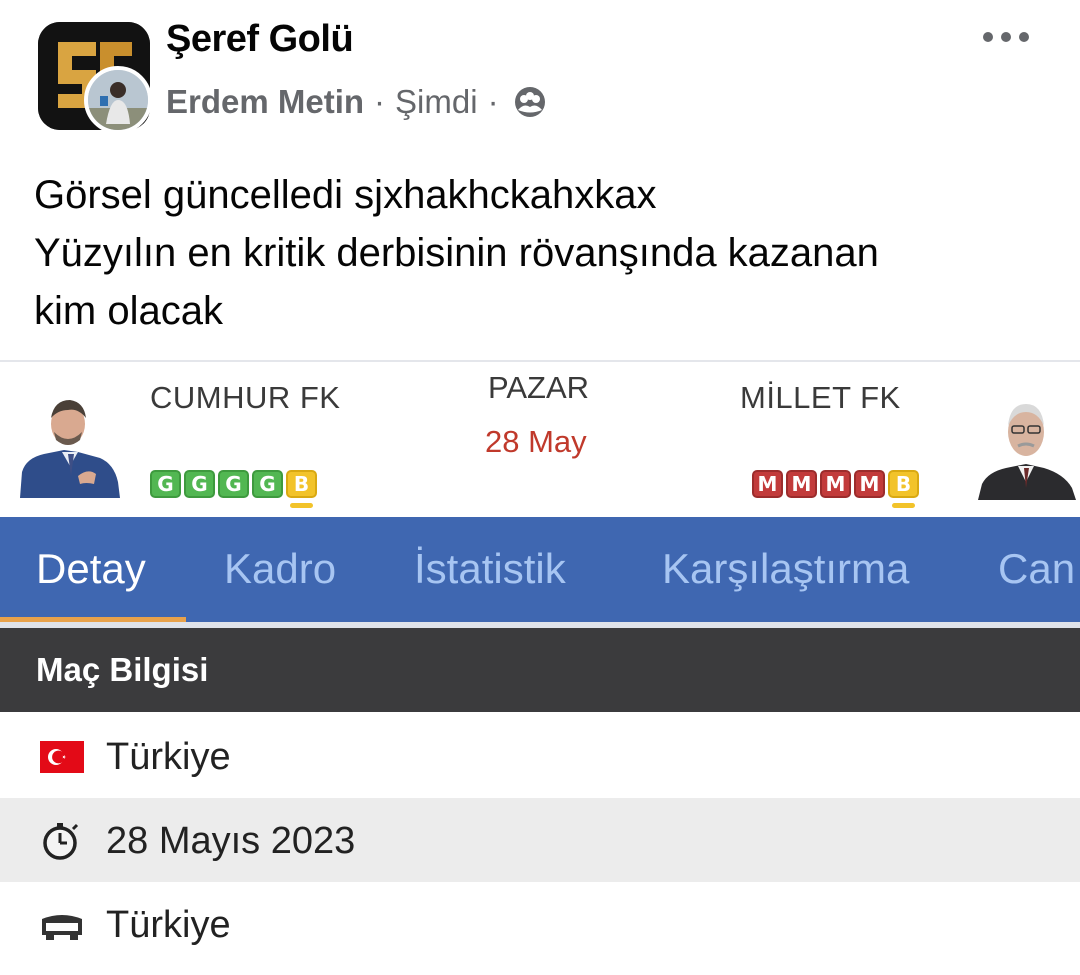 This screenshot has height=975, width=1080. I want to click on home-form-row: G G G G B, so click(233, 489).